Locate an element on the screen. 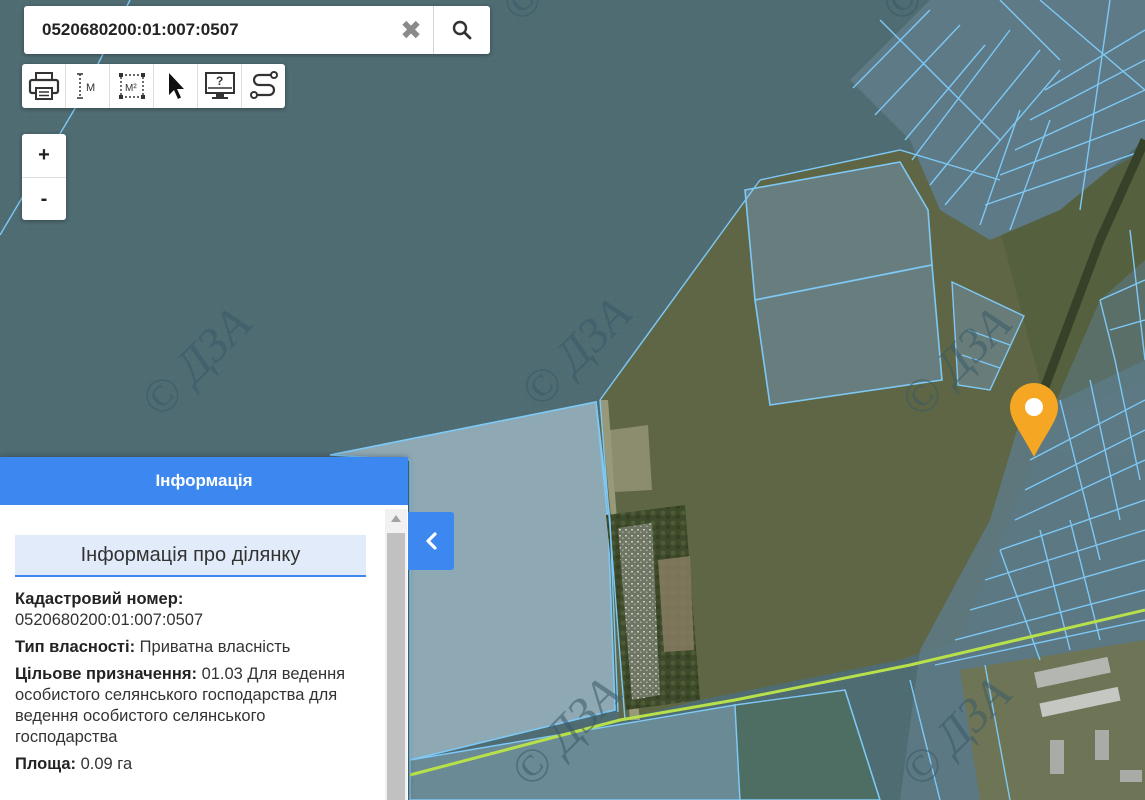 The width and height of the screenshot is (1145, 800). map-tools-toolbar: M M² ? is located at coordinates (153, 86).